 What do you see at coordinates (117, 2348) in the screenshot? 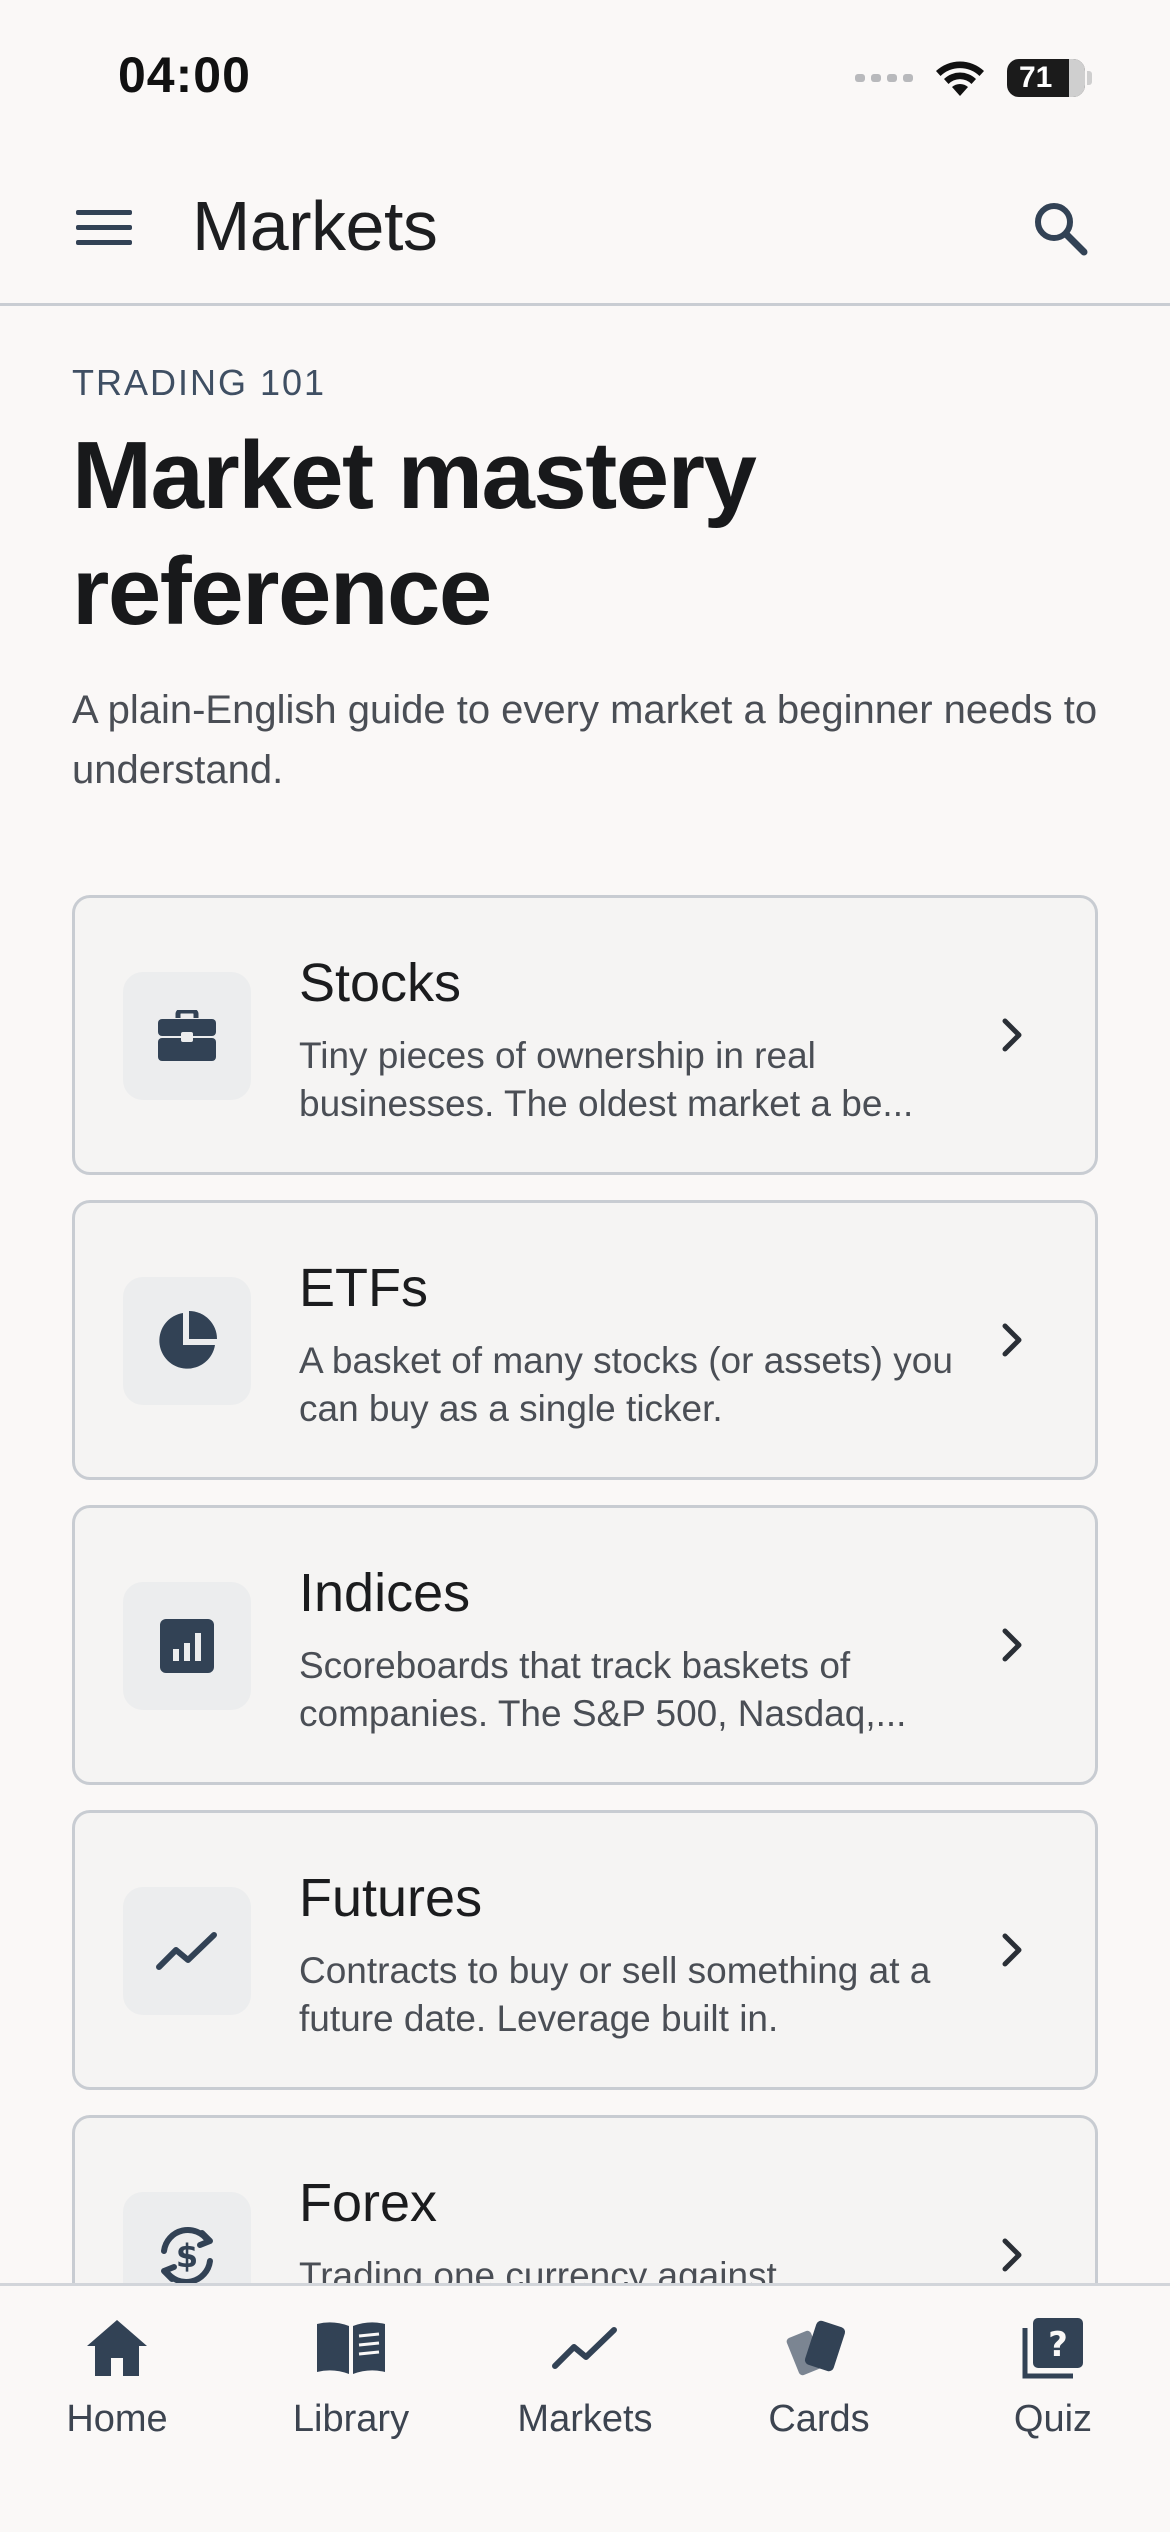
I see `home-icon` at bounding box center [117, 2348].